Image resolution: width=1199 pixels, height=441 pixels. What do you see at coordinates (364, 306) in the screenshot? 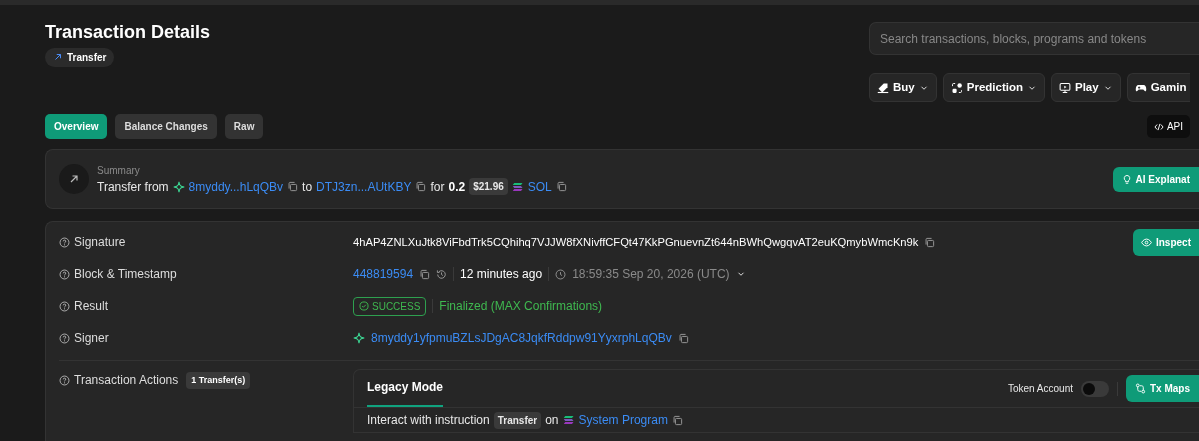
I see `check-circle-icon` at bounding box center [364, 306].